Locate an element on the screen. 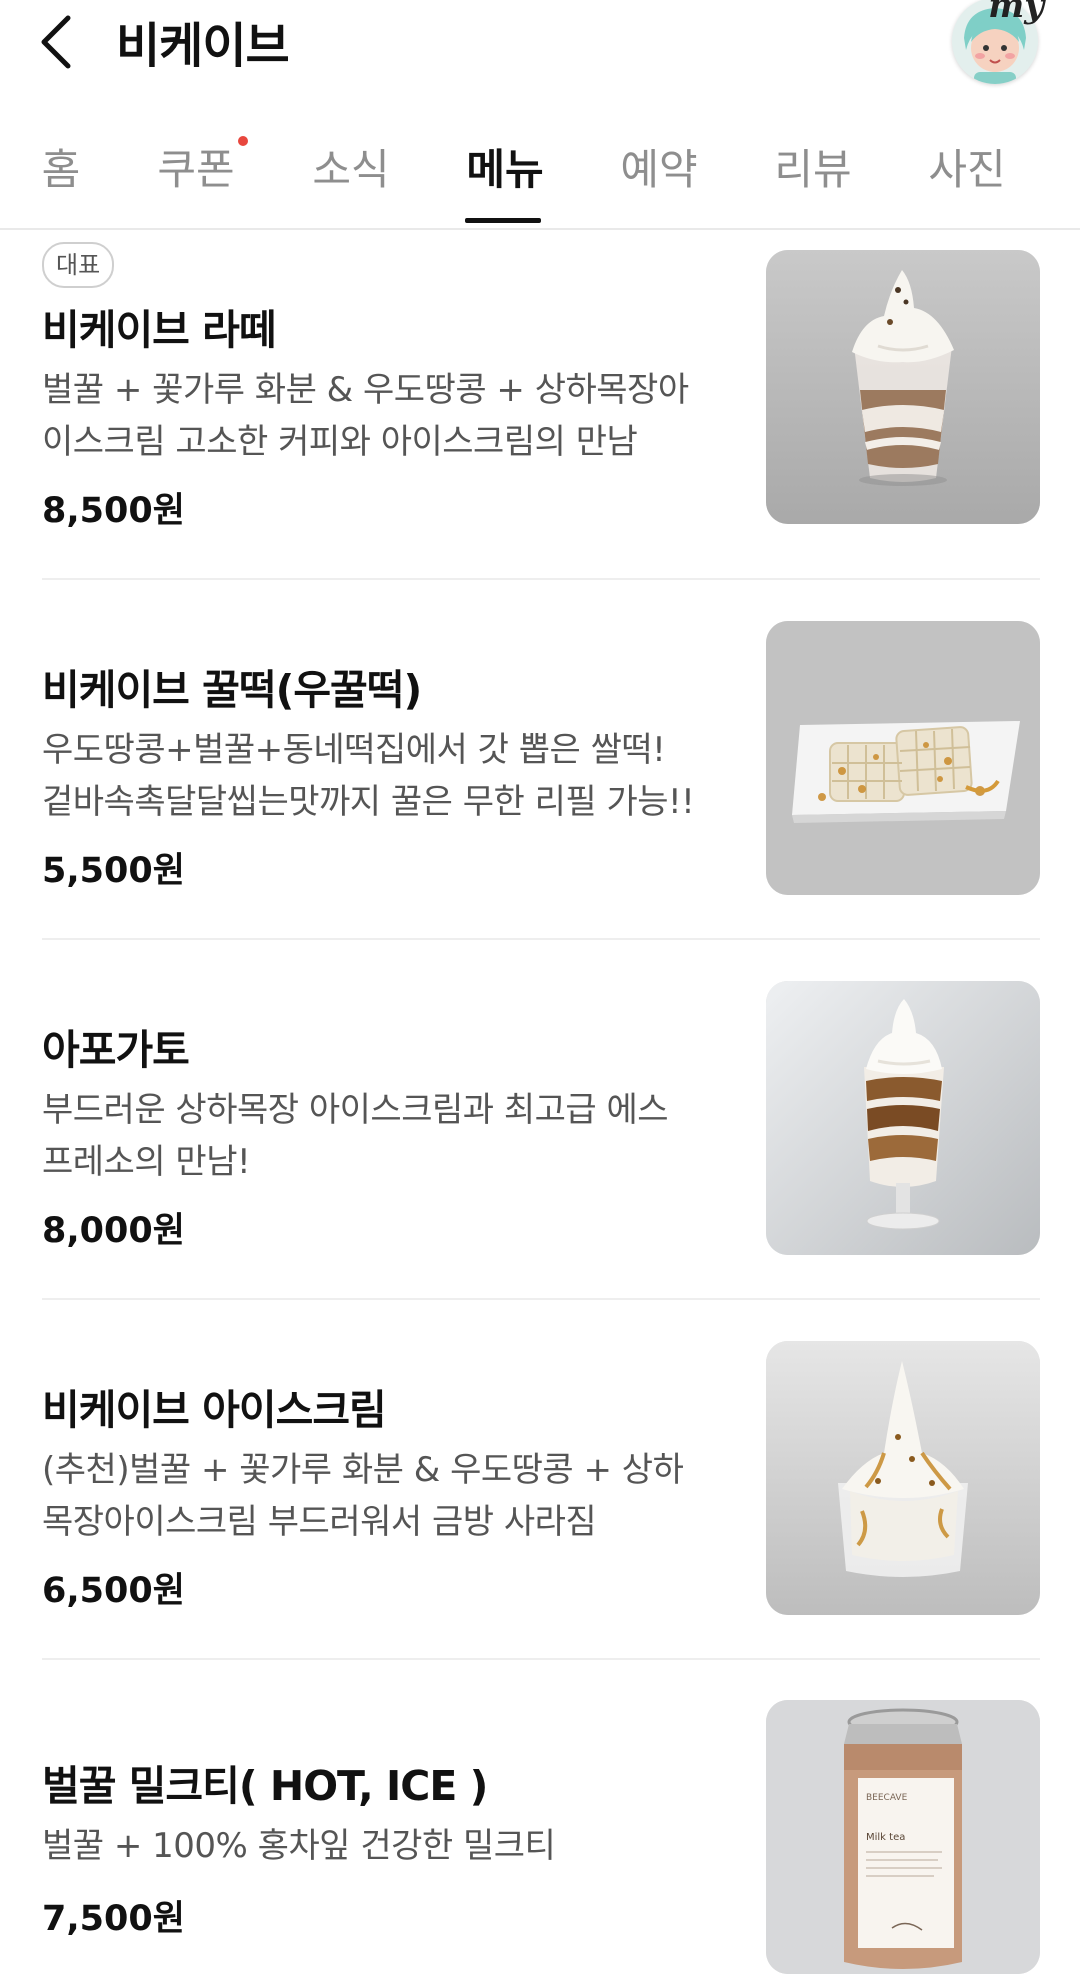  menu-item-price: 5,500원 is located at coordinates (113, 871).